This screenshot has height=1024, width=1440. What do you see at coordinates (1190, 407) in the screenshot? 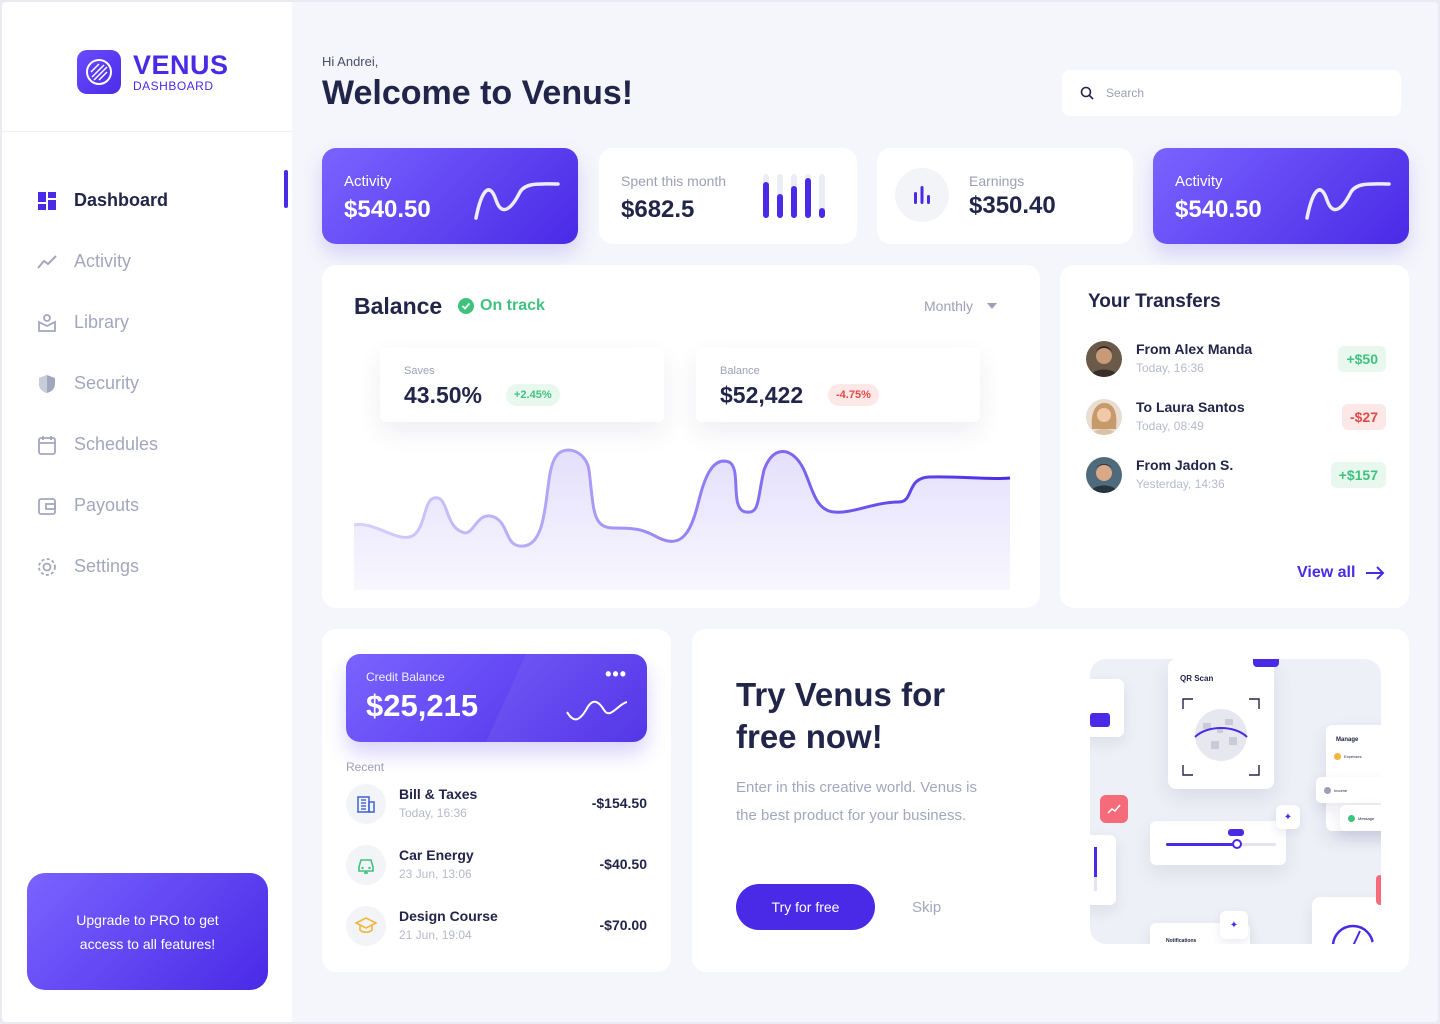
I see `transfer-name: To Laura Santos` at bounding box center [1190, 407].